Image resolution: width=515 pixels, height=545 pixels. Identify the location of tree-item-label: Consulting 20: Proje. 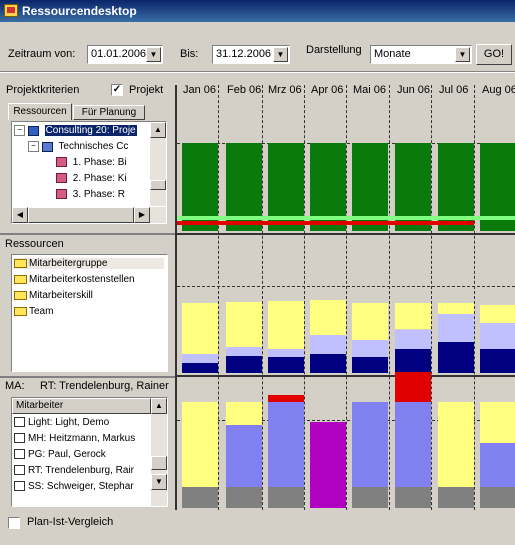
(90, 131).